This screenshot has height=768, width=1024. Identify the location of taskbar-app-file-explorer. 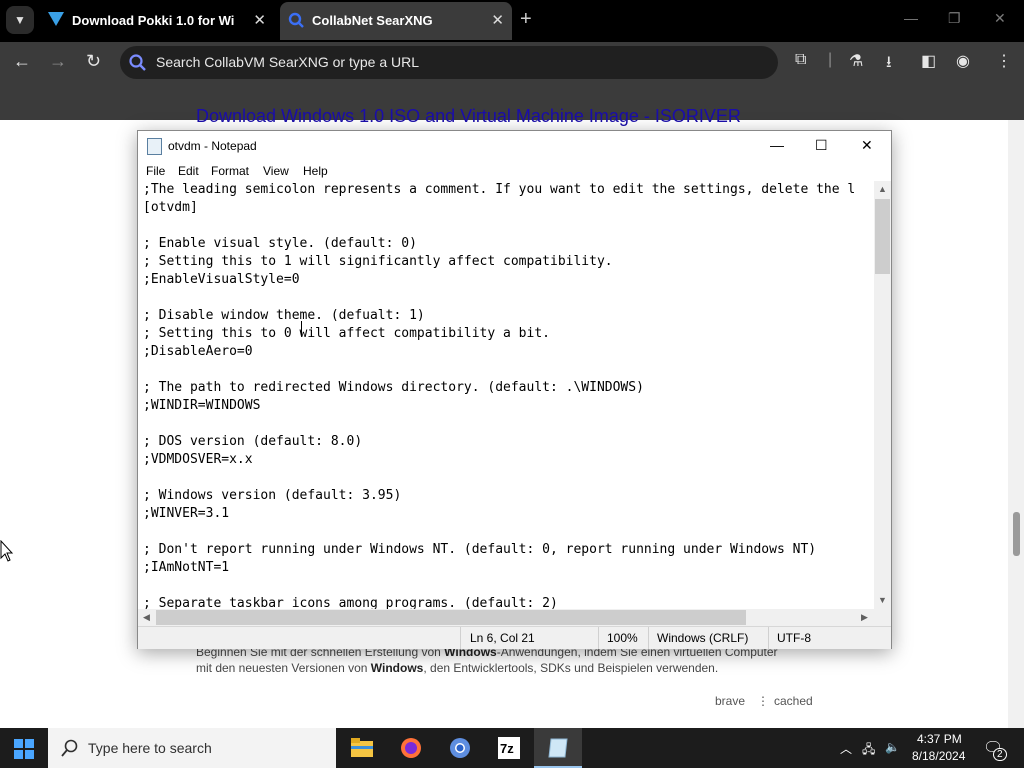
(362, 748).